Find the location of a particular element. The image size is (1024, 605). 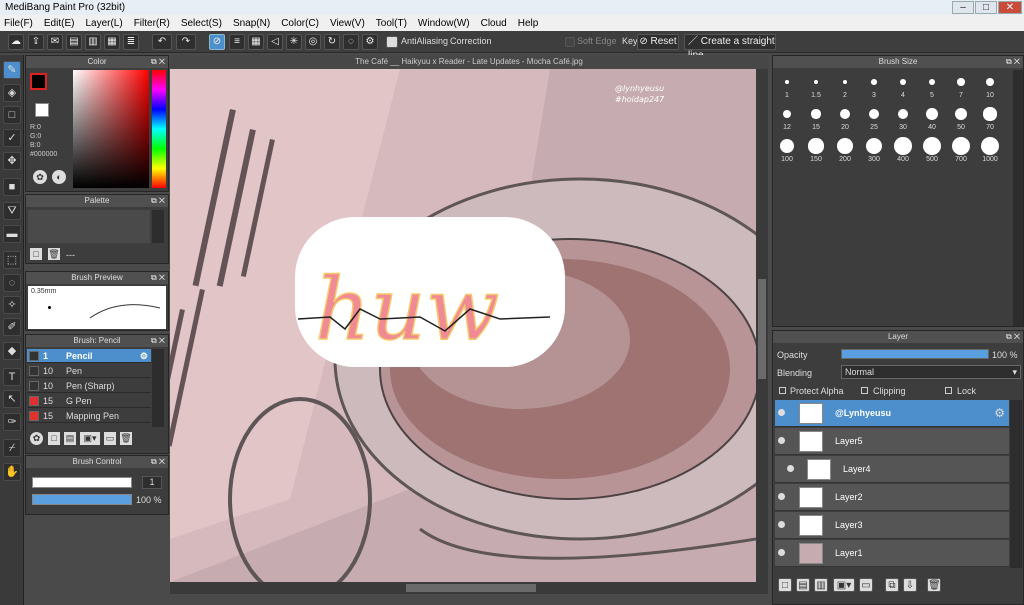

new-8bit-layer-icon: ▥ is located at coordinates (821, 585).